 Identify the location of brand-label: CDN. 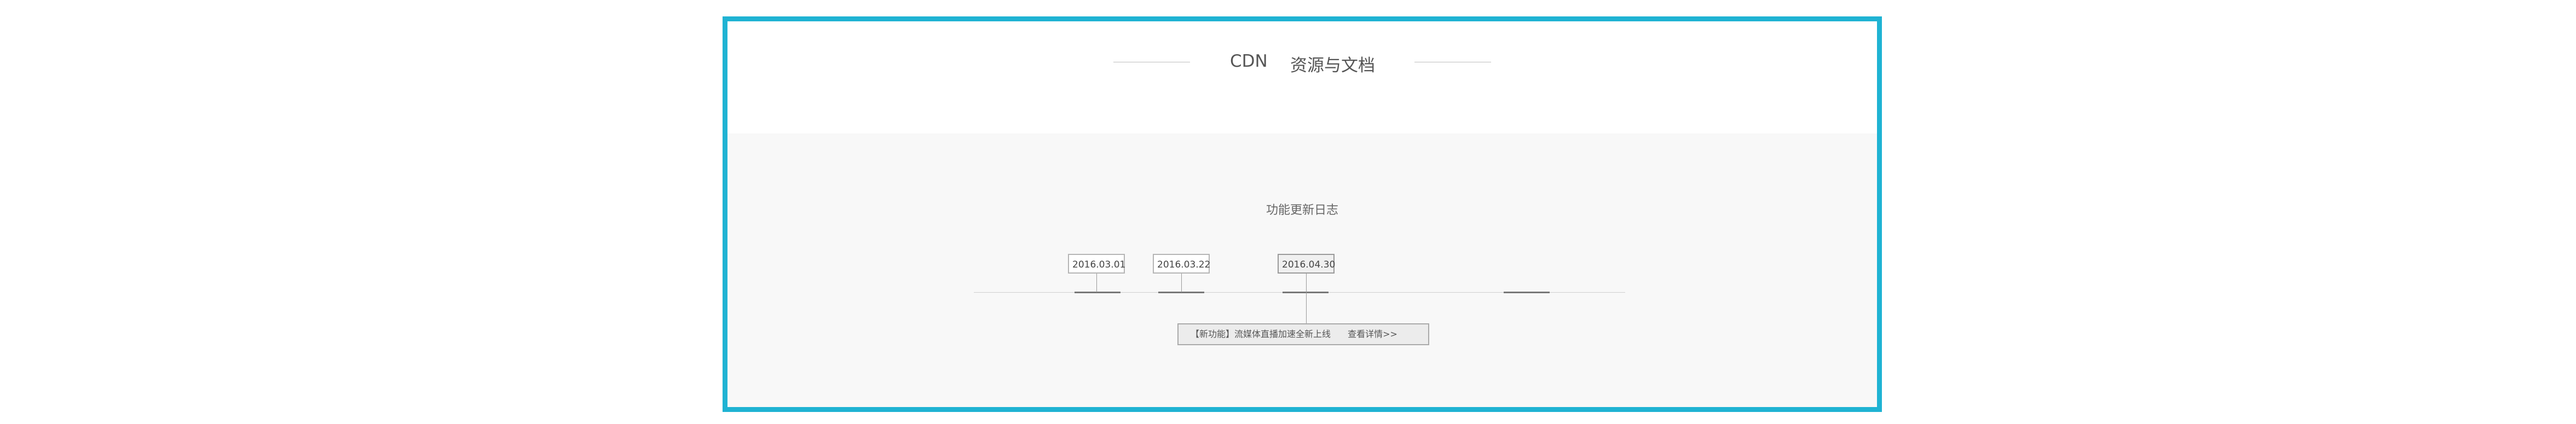
(1249, 61).